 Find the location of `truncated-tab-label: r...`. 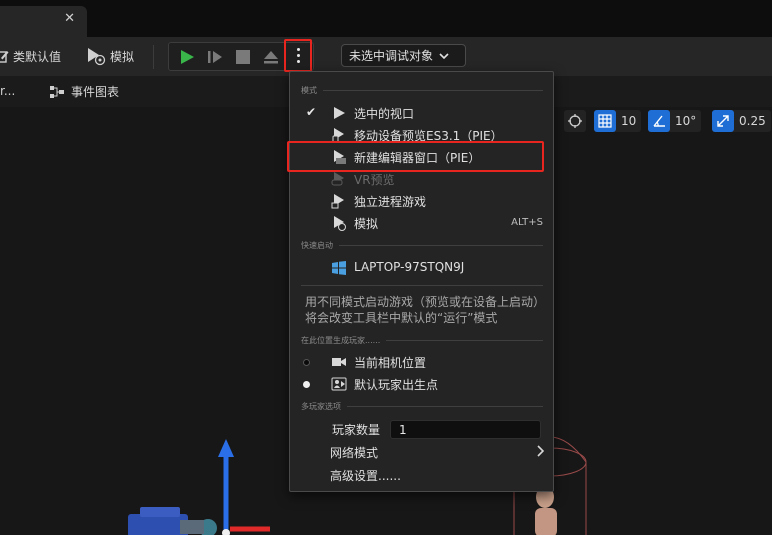

truncated-tab-label: r... is located at coordinates (7, 91).